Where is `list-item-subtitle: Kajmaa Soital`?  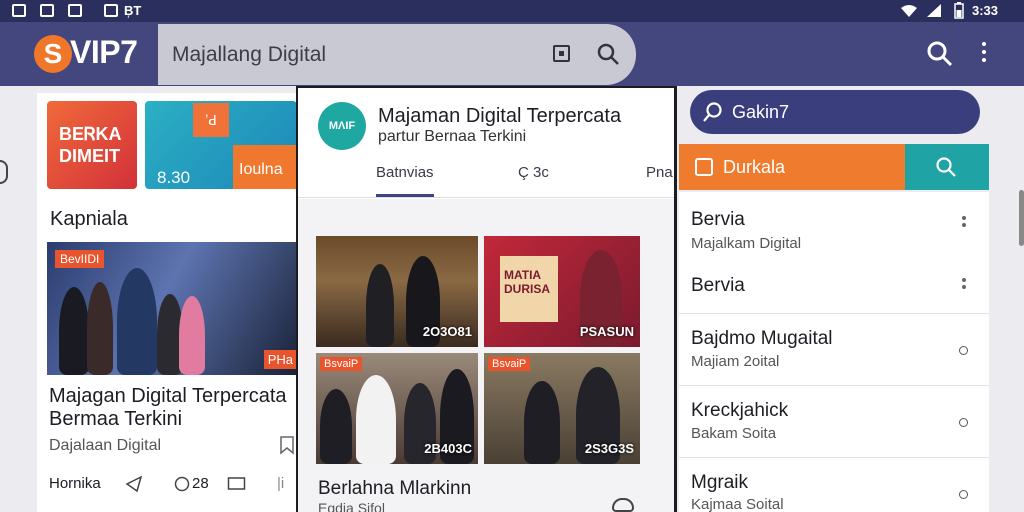
list-item-subtitle: Kajmaa Soital is located at coordinates (737, 504).